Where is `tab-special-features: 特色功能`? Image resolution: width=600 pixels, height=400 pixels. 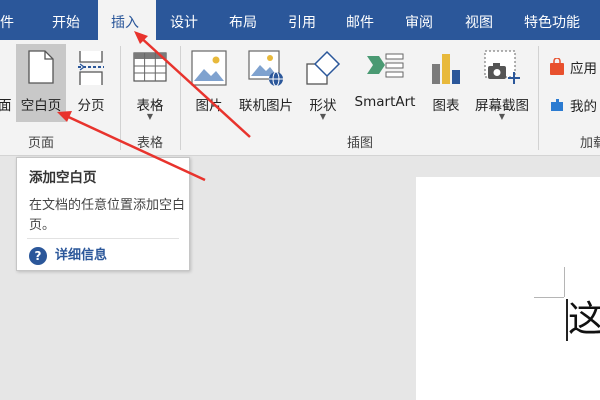
tab-special-features: 特色功能 is located at coordinates (552, 20).